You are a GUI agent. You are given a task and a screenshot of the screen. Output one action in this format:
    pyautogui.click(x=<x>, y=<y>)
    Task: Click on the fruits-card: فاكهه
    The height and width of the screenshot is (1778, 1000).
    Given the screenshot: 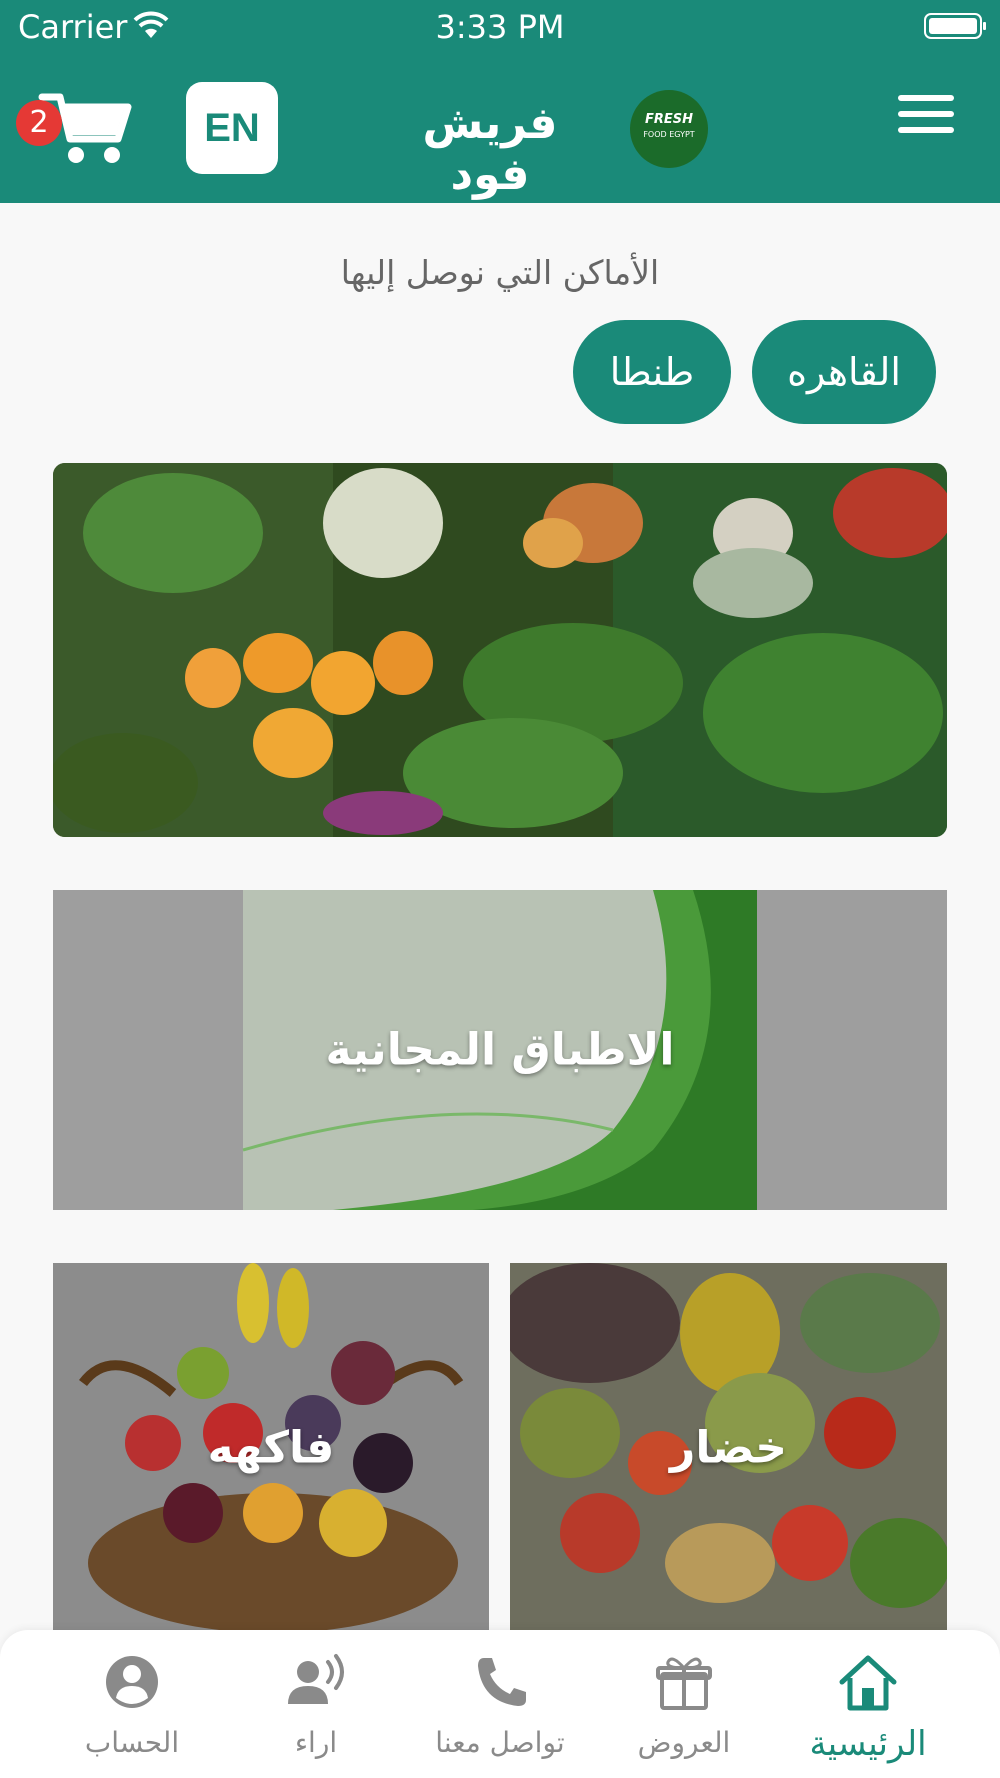 What is the action you would take?
    pyautogui.click(x=271, y=1448)
    